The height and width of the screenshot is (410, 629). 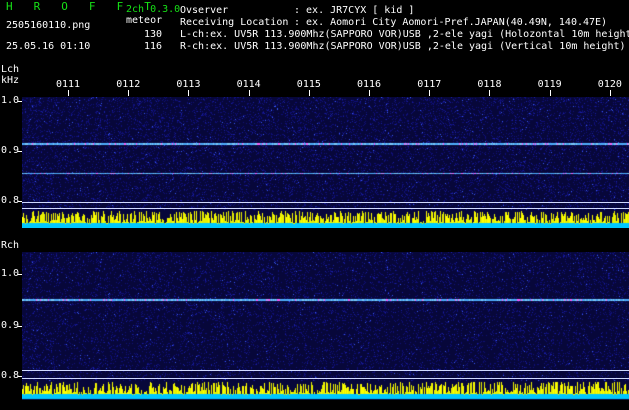 What do you see at coordinates (10, 273) in the screenshot?
I see `rch-freq-label-1-0: 1.0` at bounding box center [10, 273].